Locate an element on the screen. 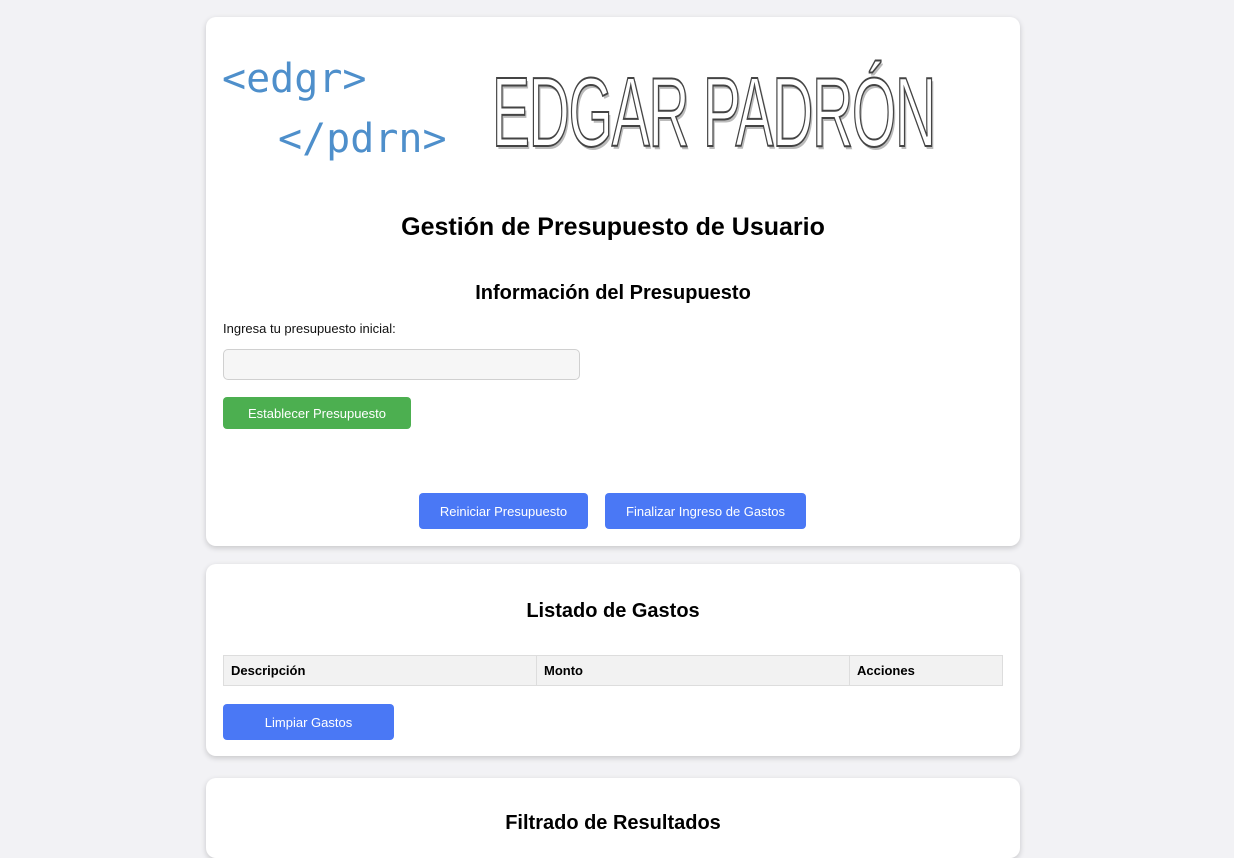 The width and height of the screenshot is (1234, 858). expenses-table: Descripción Monto Acciones is located at coordinates (613, 670).